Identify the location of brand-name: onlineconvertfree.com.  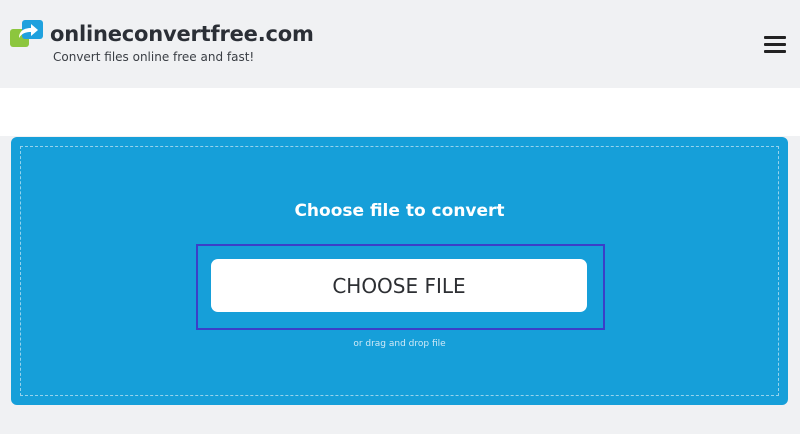
(182, 34).